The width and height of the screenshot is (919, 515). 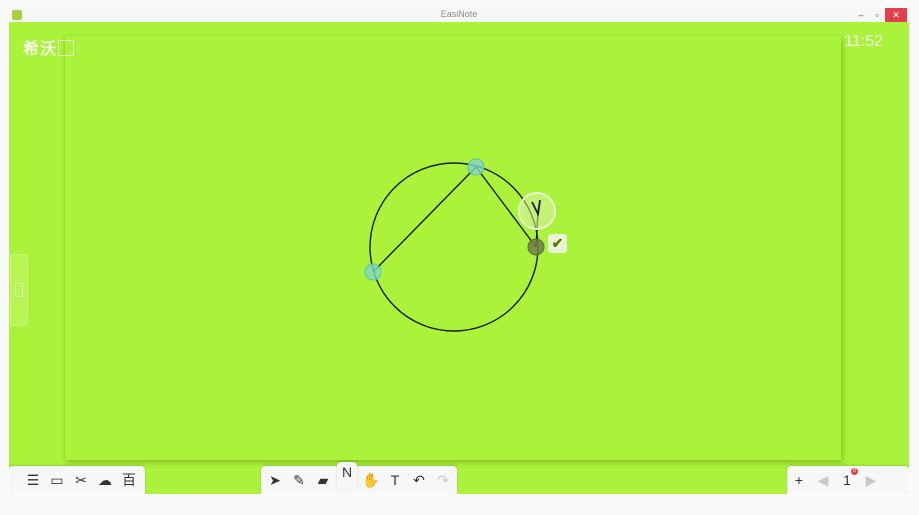 I want to click on undo-icon: ↶, so click(x=419, y=480).